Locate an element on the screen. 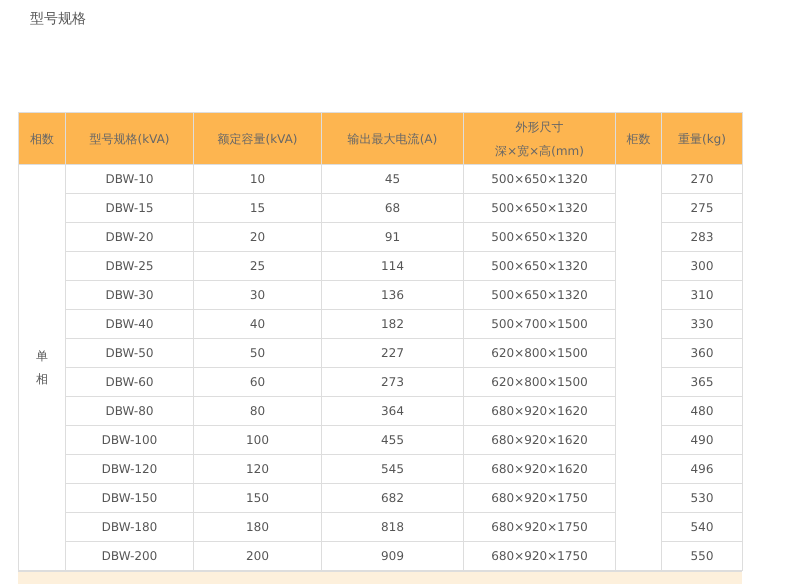 This screenshot has height=587, width=785. column-header: 外形尺寸 深×宽×高(mm) is located at coordinates (540, 138).